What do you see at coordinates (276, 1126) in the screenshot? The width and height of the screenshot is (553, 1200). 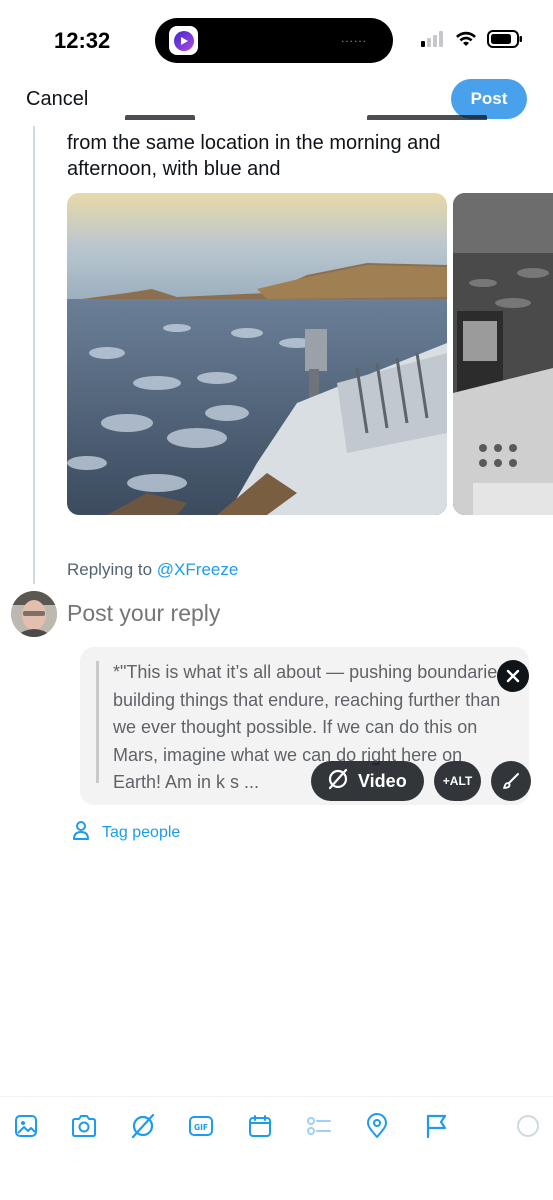 I see `compose-toolbar: GIF` at bounding box center [276, 1126].